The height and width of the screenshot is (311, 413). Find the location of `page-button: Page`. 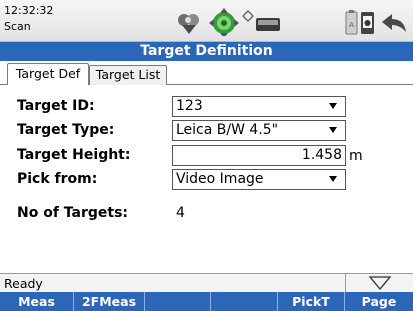

page-button: Page is located at coordinates (379, 301).